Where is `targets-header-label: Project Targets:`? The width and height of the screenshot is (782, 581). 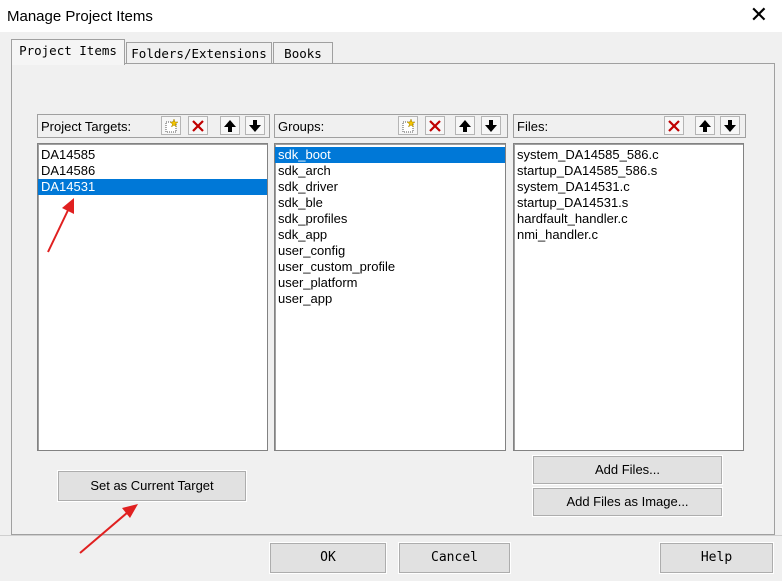
targets-header-label: Project Targets: is located at coordinates (86, 126).